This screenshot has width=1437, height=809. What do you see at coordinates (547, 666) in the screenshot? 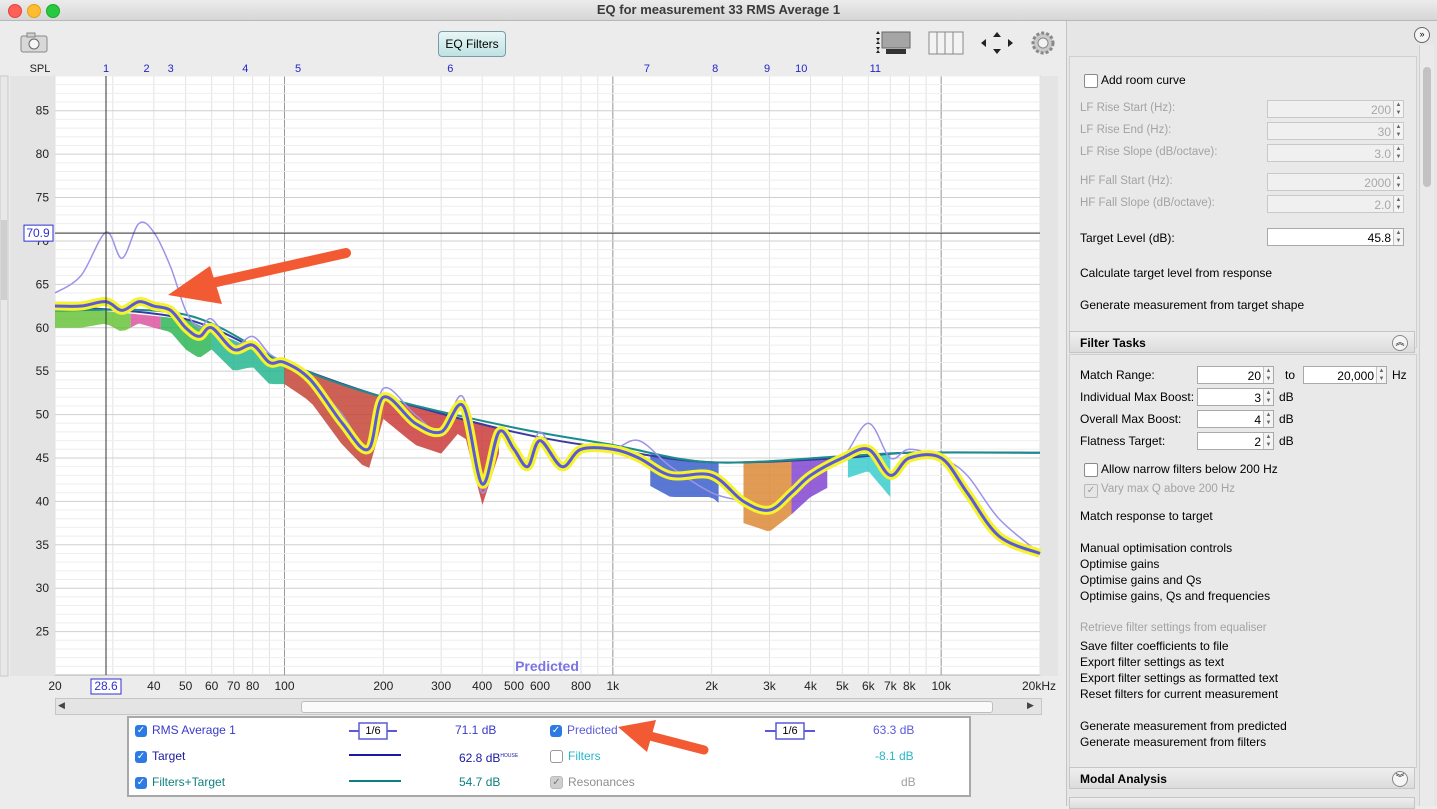
I see `plot-label: Predicted` at bounding box center [547, 666].